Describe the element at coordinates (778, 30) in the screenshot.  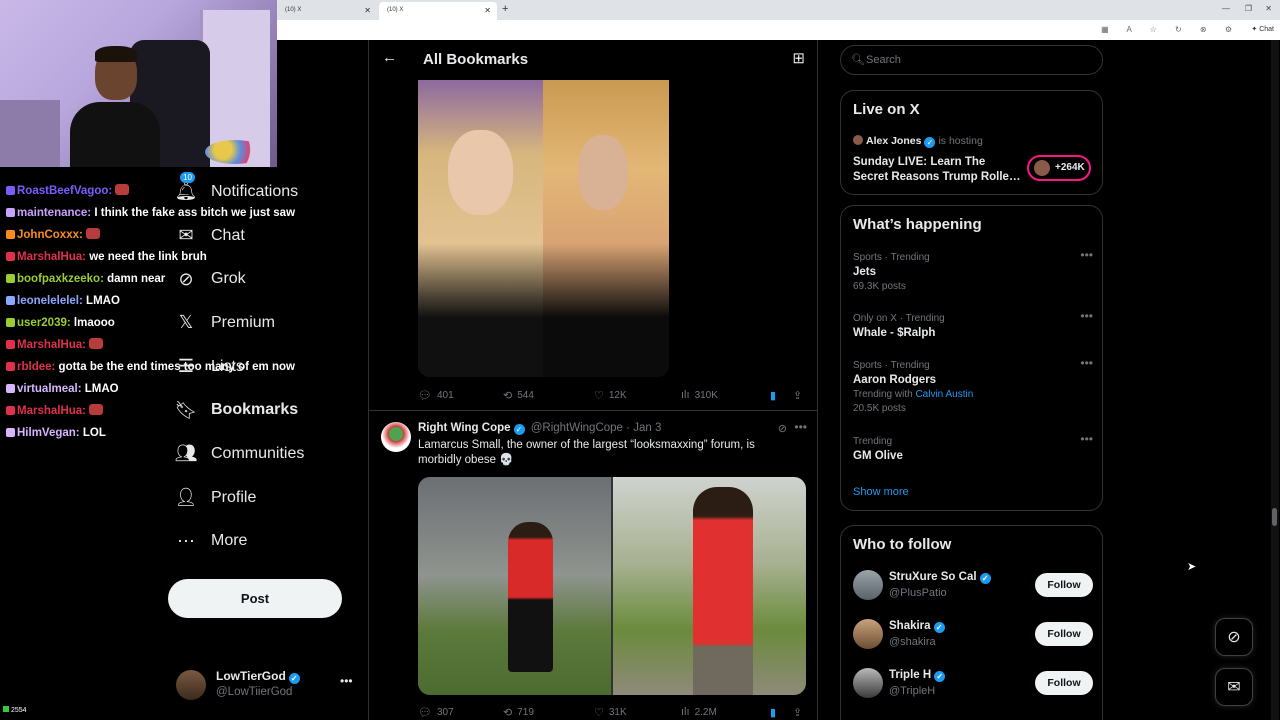
I see `address-bar: ▦ A ☆ ↻ ⊗ ⚙ ✦ Chat` at that location.